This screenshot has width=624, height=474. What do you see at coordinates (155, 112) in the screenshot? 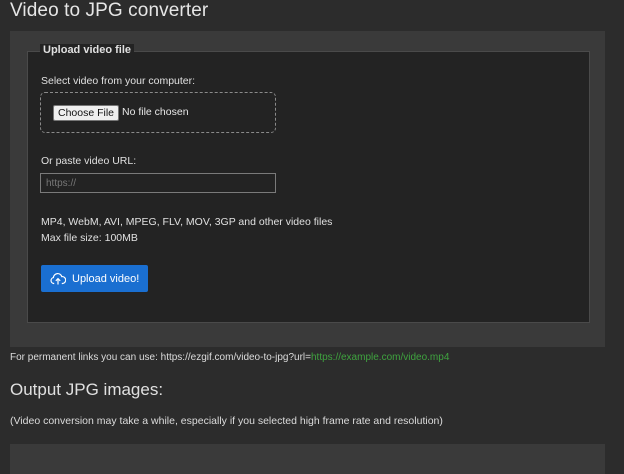
I see `no-file-chosen-text: No file chosen` at bounding box center [155, 112].